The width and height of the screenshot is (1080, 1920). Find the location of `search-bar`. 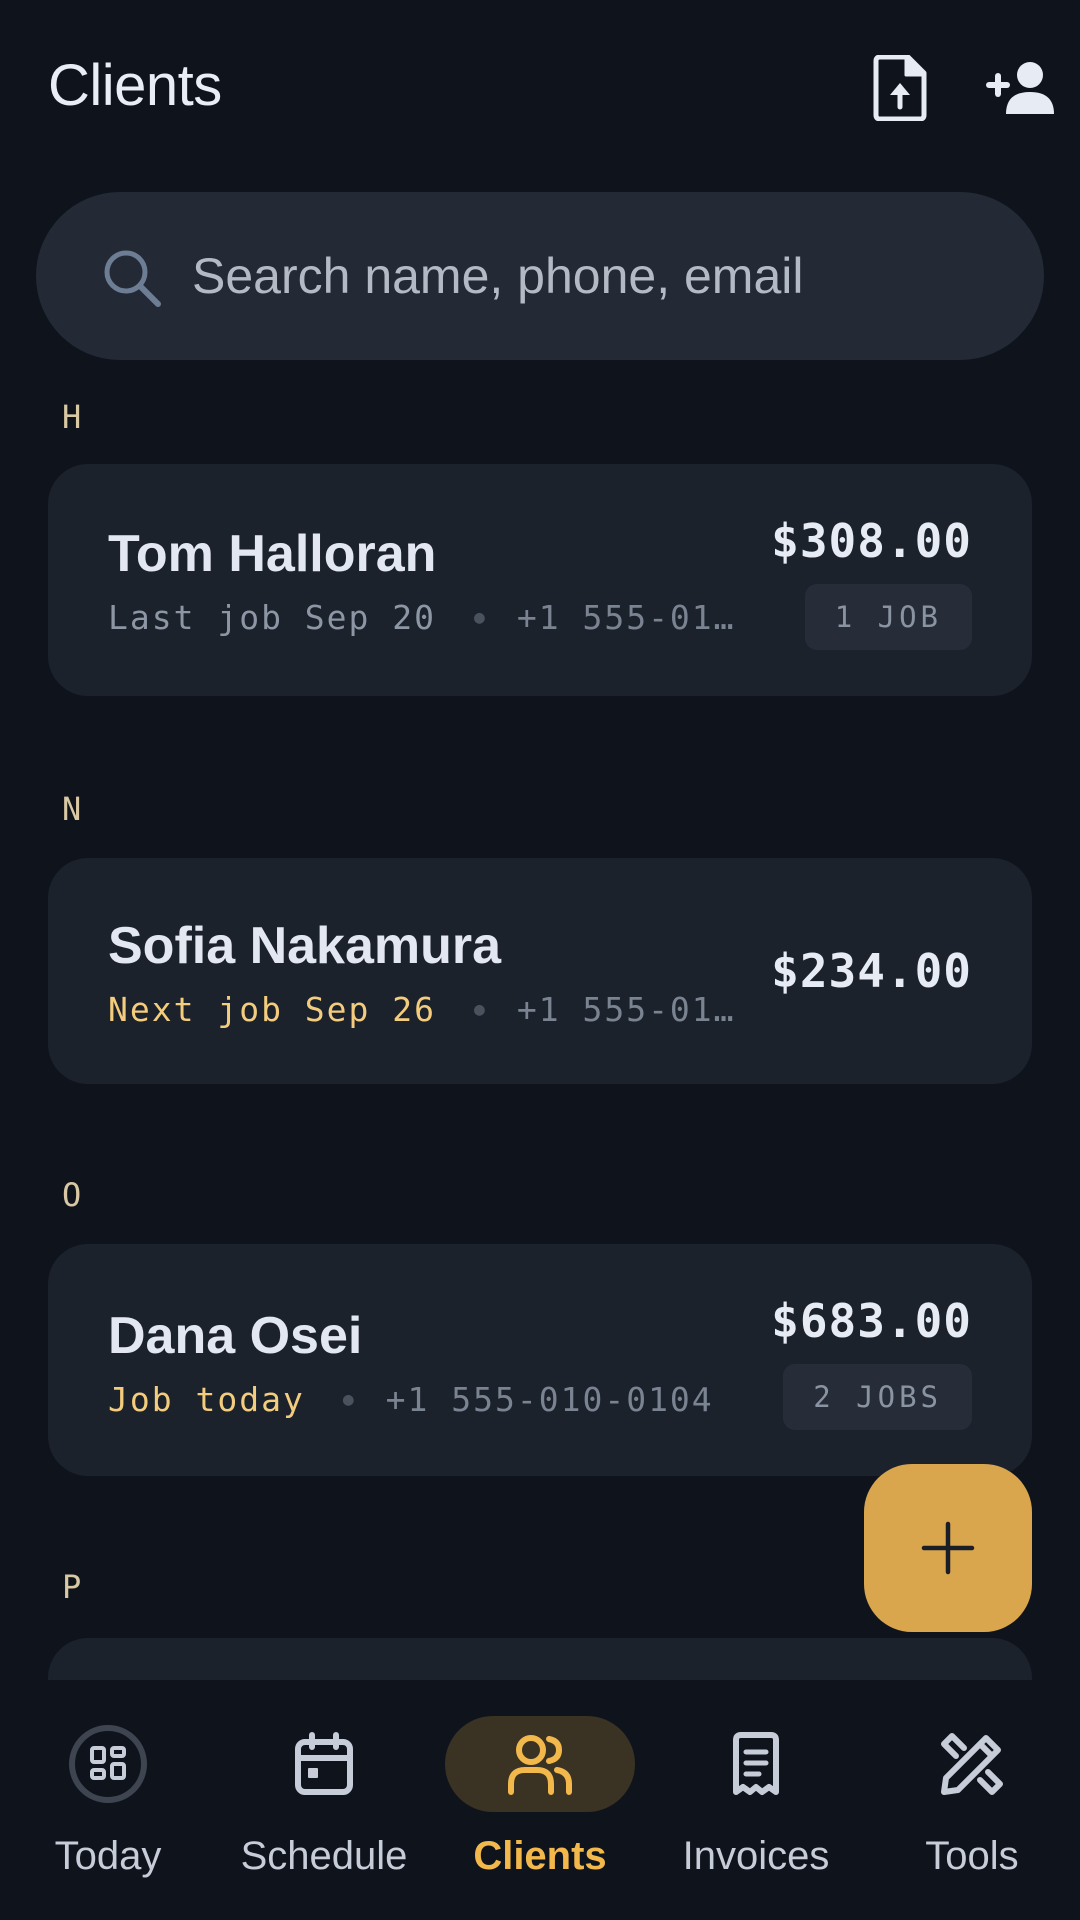

search-bar is located at coordinates (540, 276).